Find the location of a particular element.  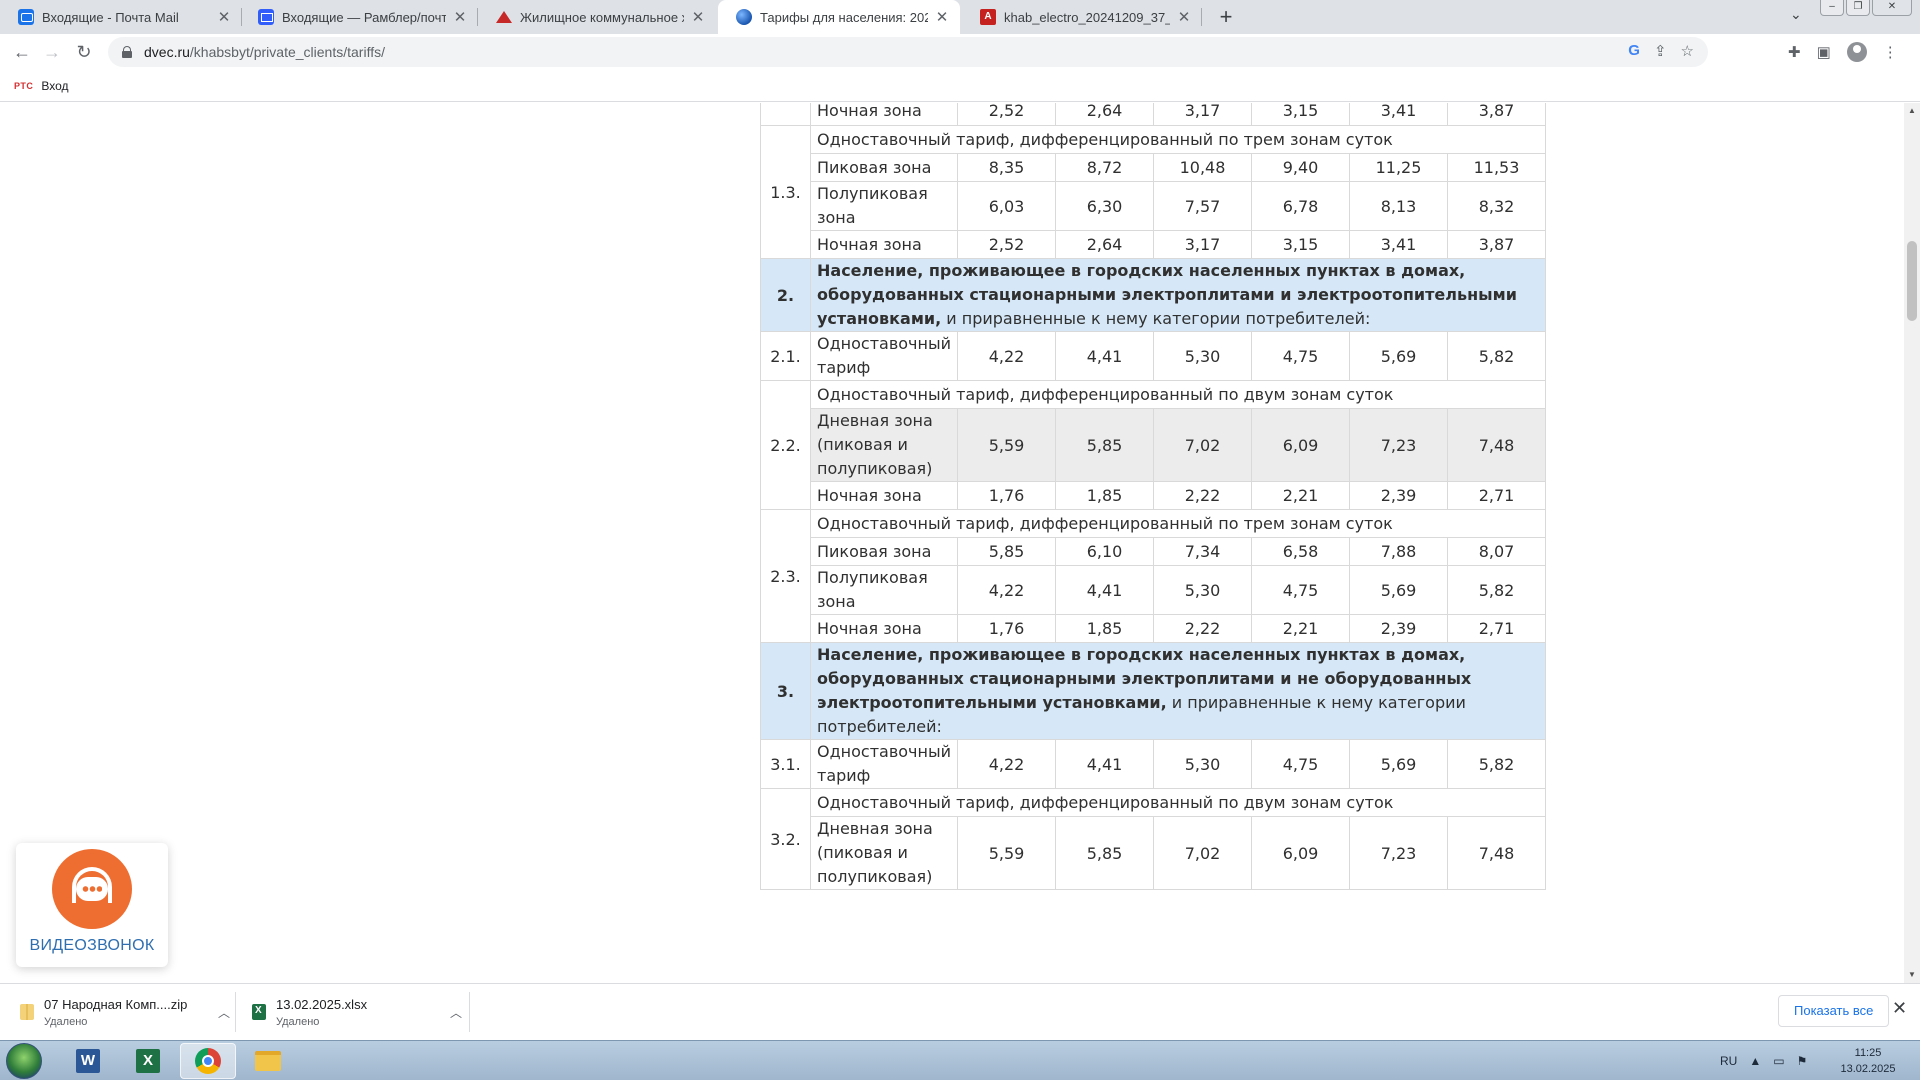

extension-area: ✚ ▣ ⋮ is located at coordinates (1843, 52).